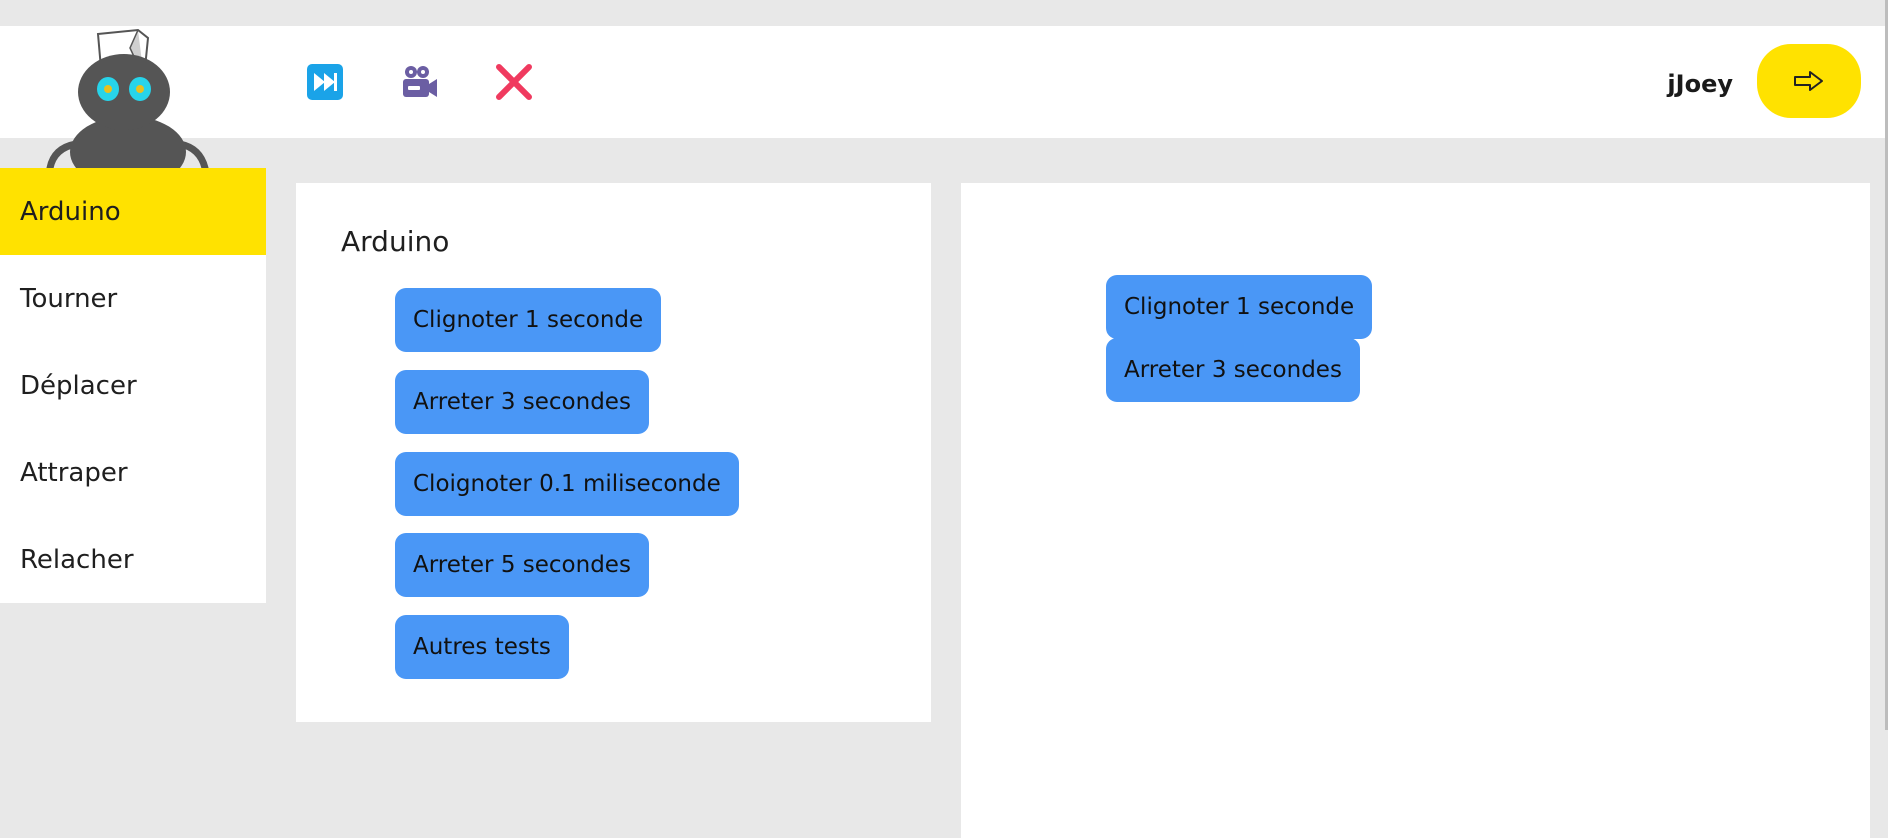 The height and width of the screenshot is (838, 1888). What do you see at coordinates (1233, 370) in the screenshot?
I see `workspace-block: Arreter 3 secondes` at bounding box center [1233, 370].